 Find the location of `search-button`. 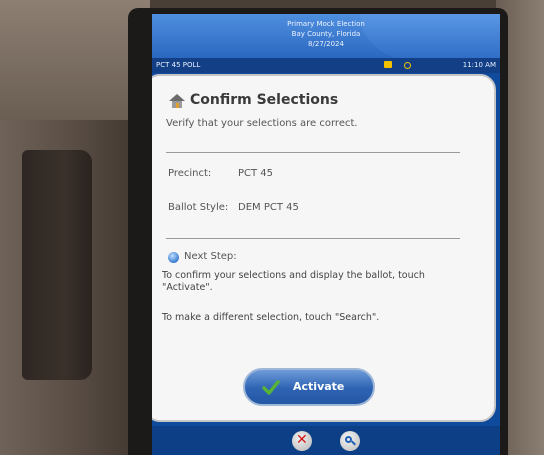

search-button is located at coordinates (350, 441).